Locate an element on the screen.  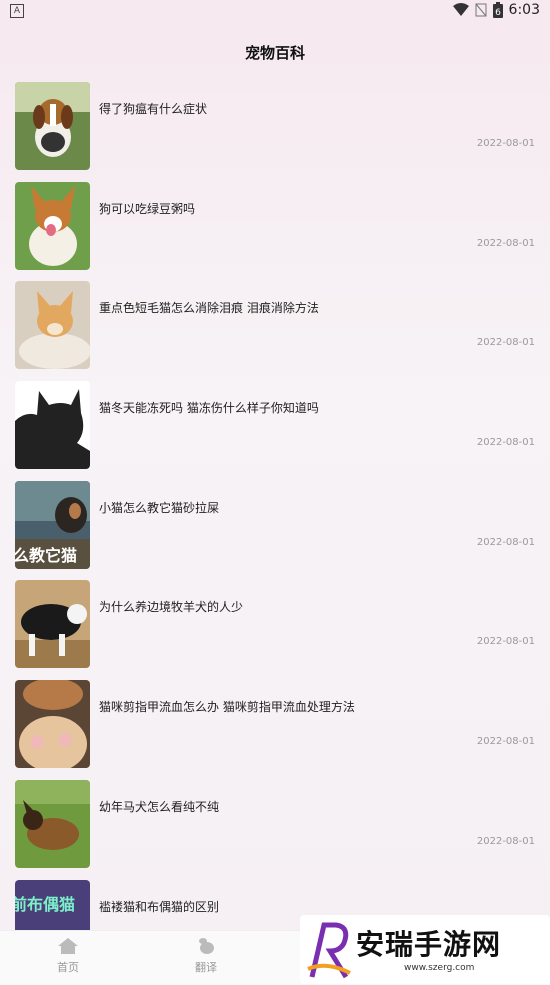
pet-icon is located at coordinates (206, 946).